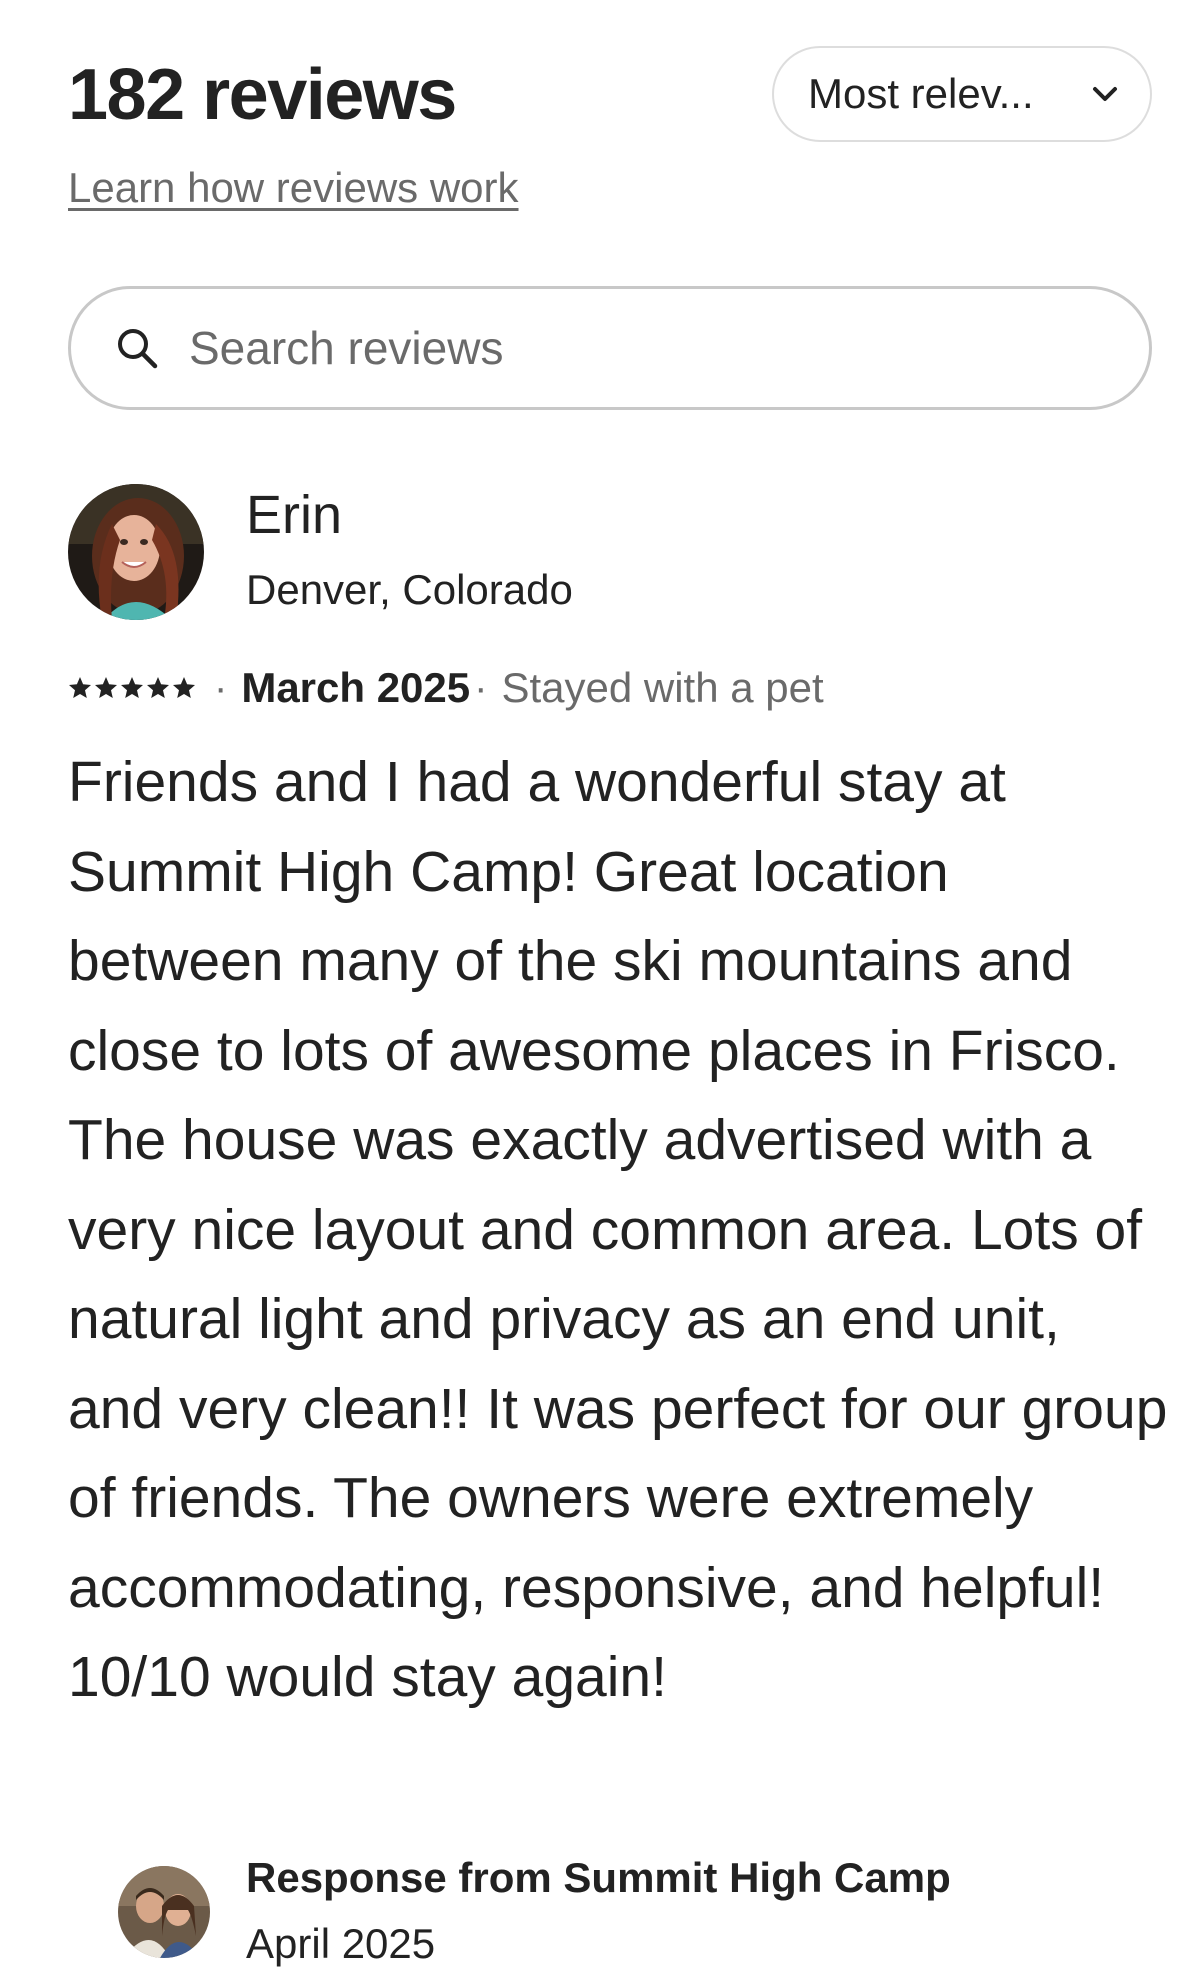 The image size is (1200, 1982). Describe the element at coordinates (136, 552) in the screenshot. I see `reviewer-avatar` at that location.